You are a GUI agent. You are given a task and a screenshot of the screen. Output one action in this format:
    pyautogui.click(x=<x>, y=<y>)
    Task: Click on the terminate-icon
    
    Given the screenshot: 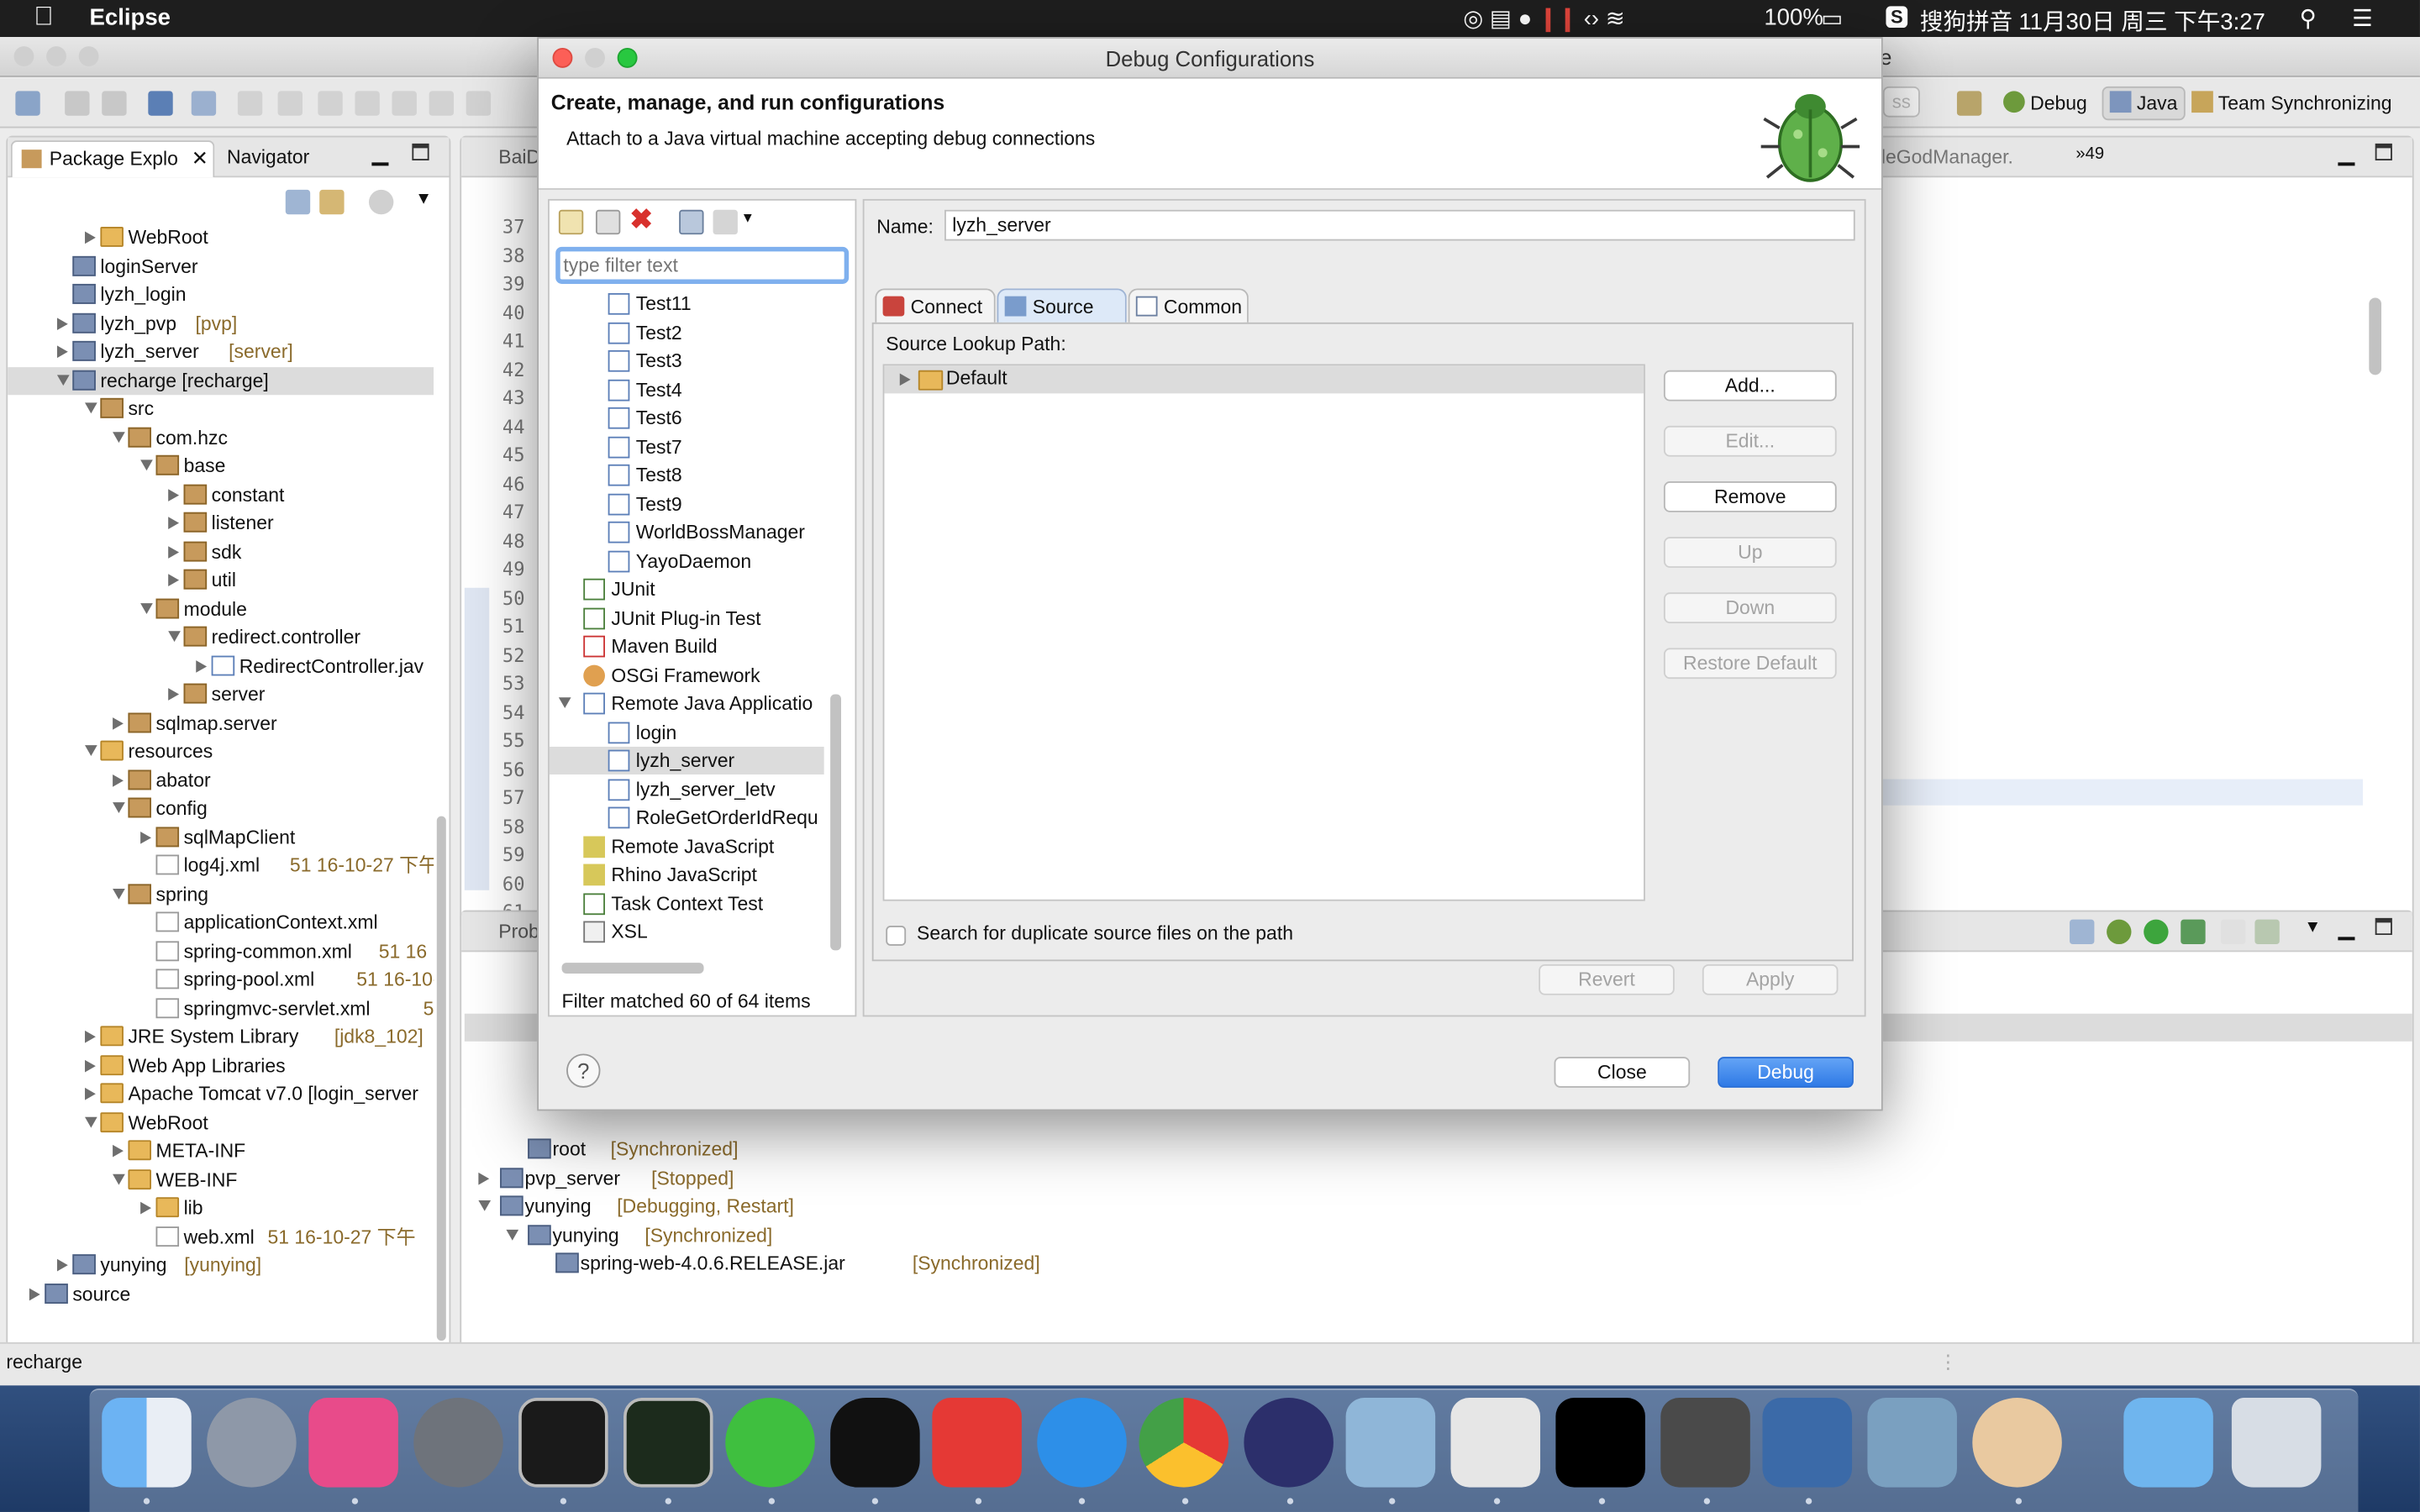 What is the action you would take?
    pyautogui.click(x=330, y=103)
    